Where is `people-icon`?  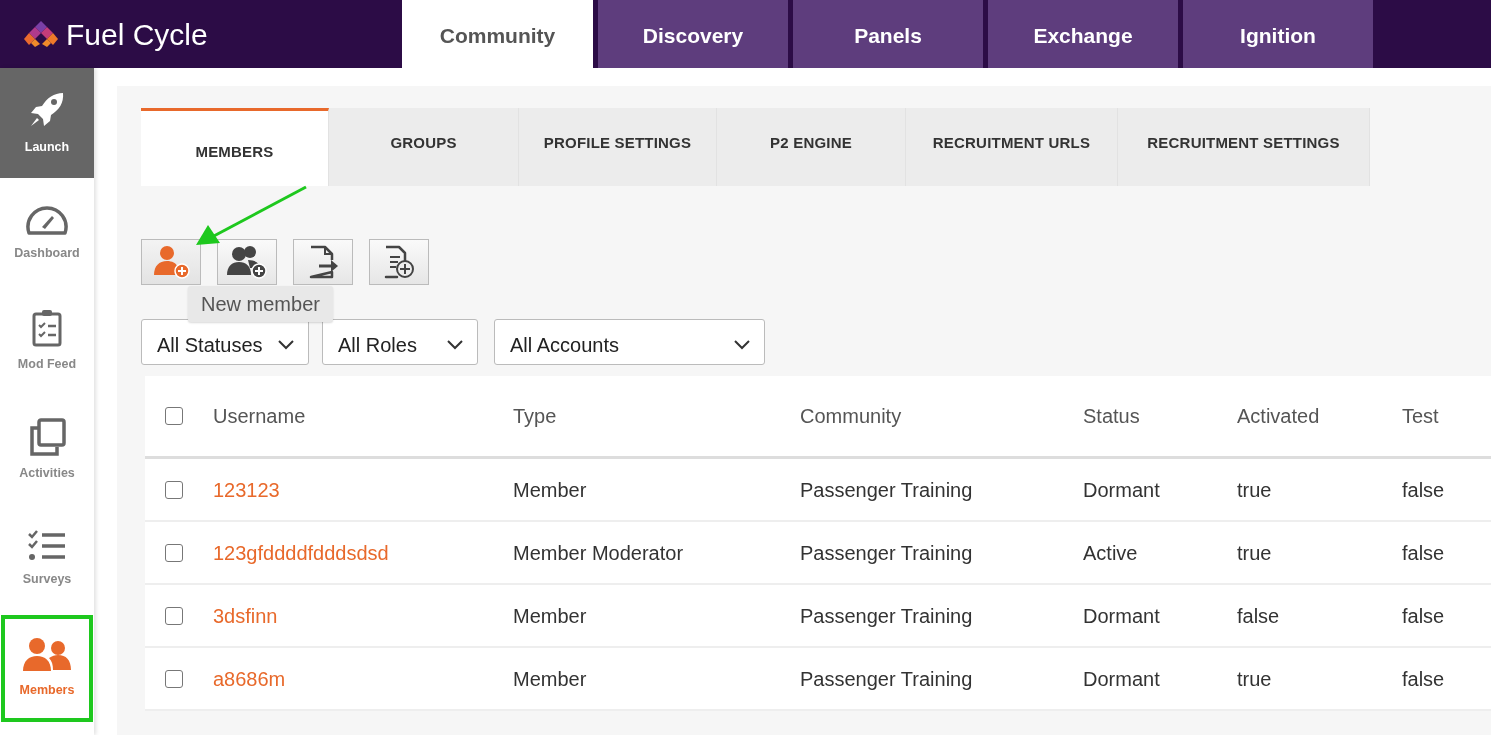
people-icon is located at coordinates (47, 655).